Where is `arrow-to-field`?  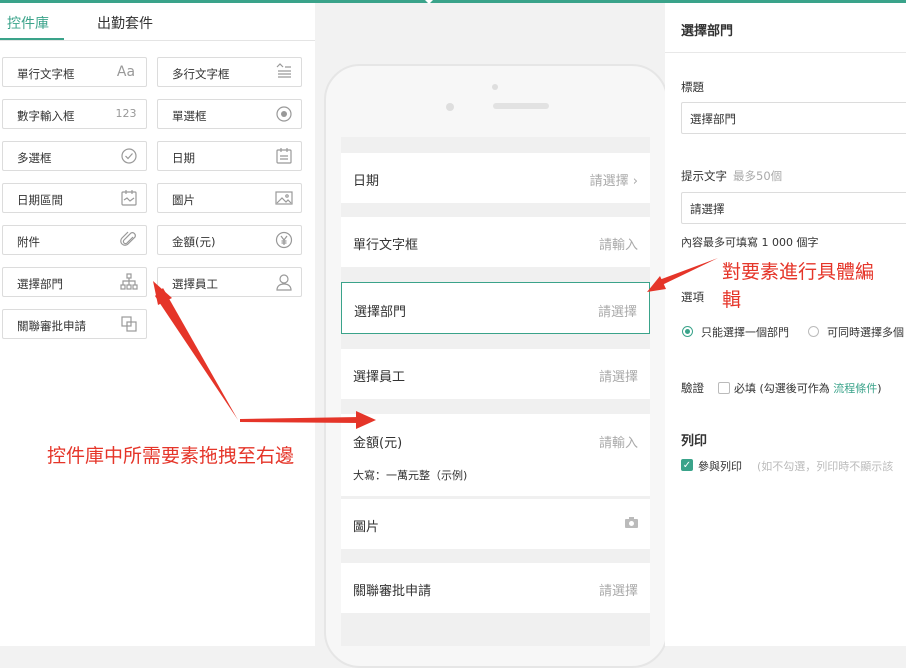
arrow-to-field is located at coordinates (688, 271).